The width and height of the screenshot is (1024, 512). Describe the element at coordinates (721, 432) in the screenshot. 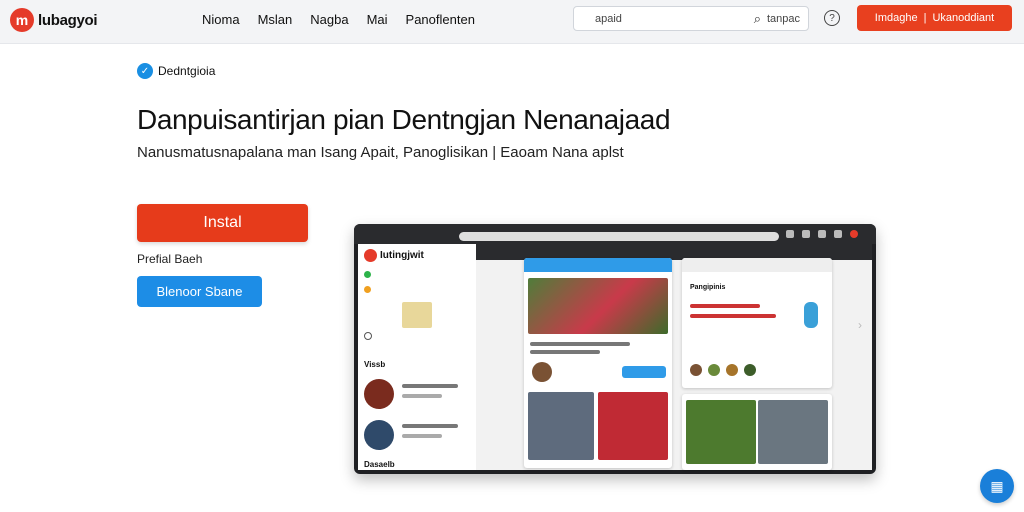

I see `mockup-food-image` at that location.